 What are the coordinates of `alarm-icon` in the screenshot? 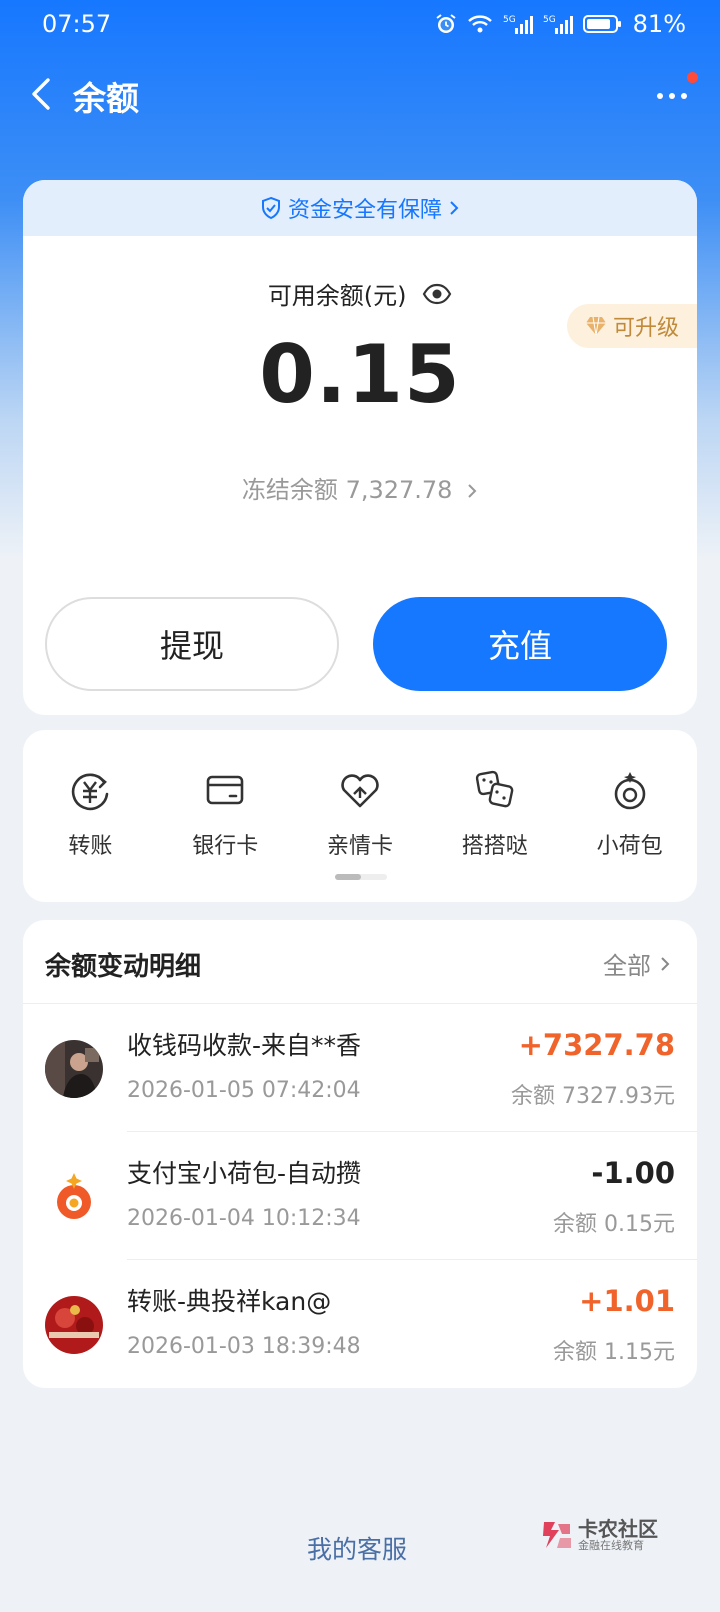 It's located at (446, 23).